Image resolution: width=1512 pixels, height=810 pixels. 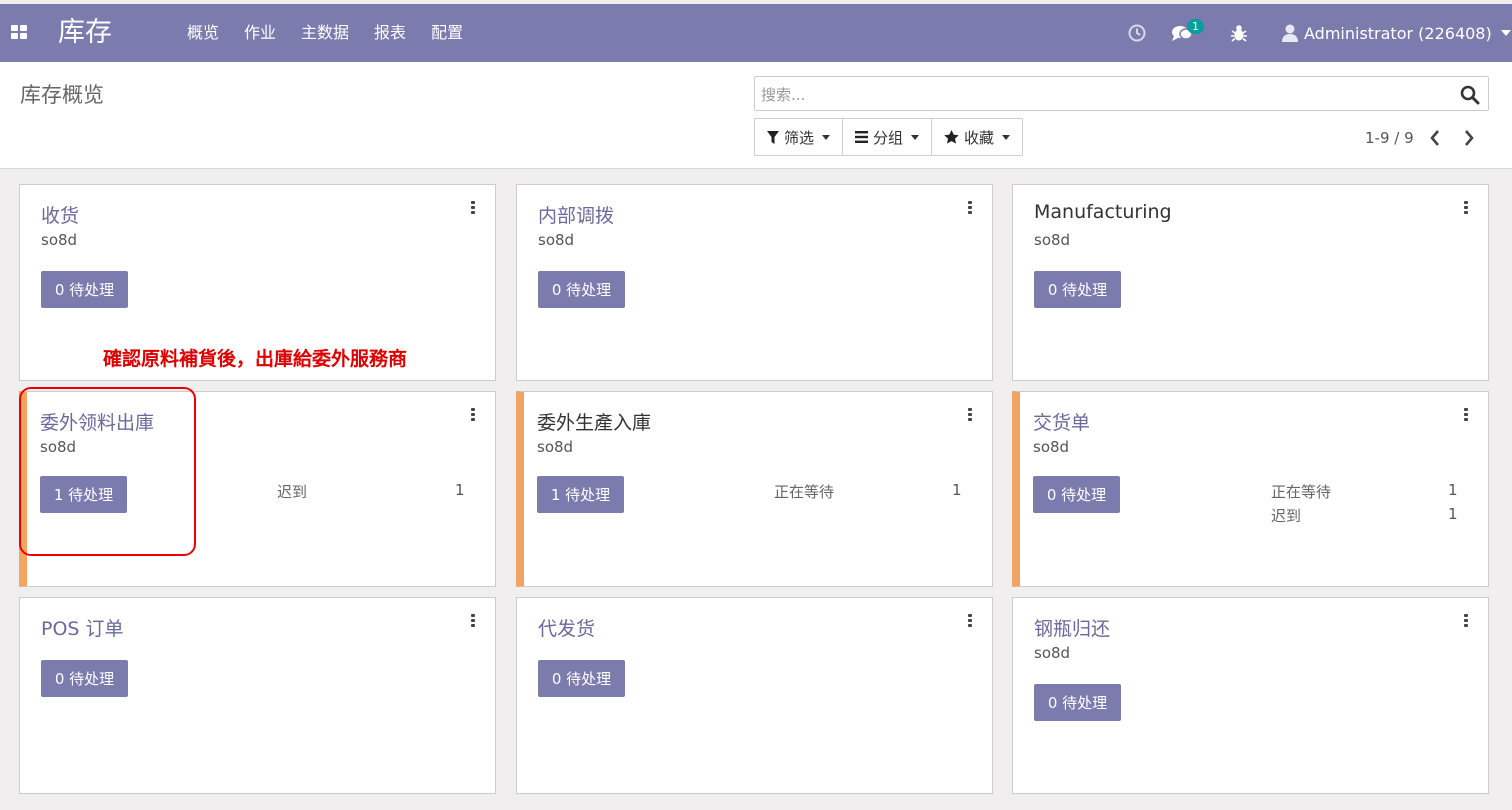 I want to click on card-title: 收货, so click(x=60, y=214).